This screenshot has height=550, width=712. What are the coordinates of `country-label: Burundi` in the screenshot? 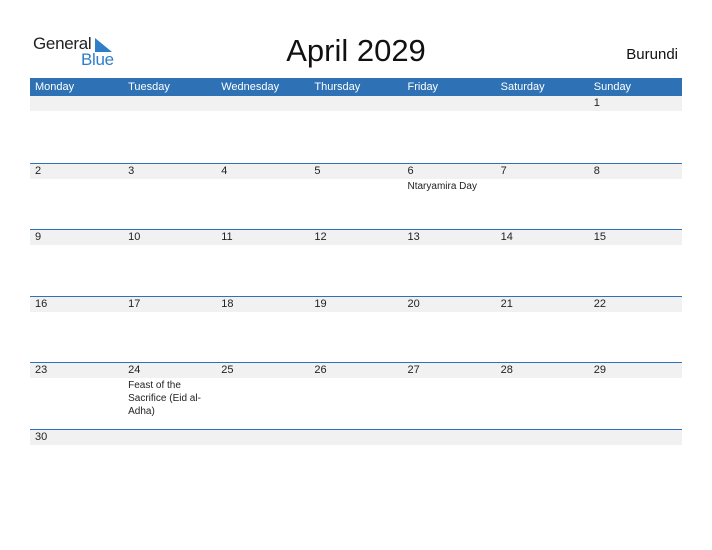 It's located at (652, 54).